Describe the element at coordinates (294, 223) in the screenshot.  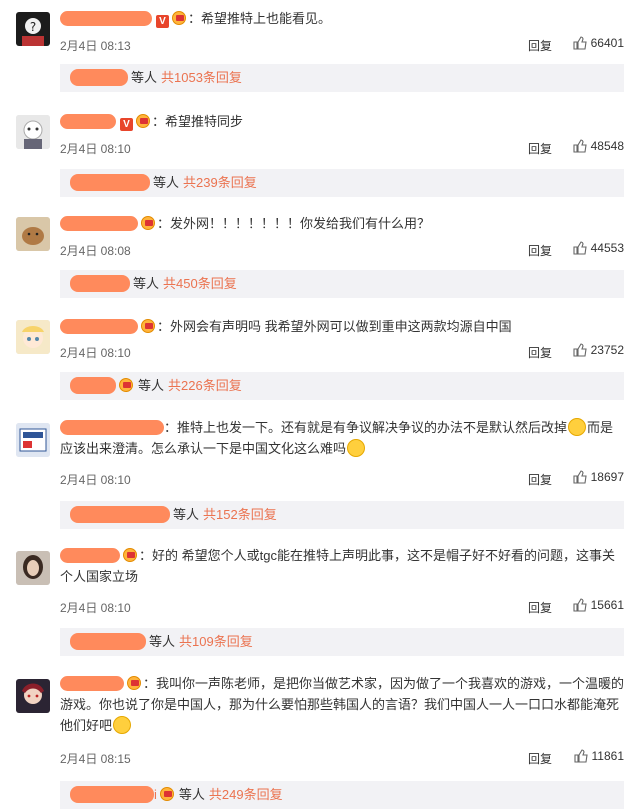
I see `comment-body: ：发外网！！！！！！！你发给我们有什么用？` at that location.